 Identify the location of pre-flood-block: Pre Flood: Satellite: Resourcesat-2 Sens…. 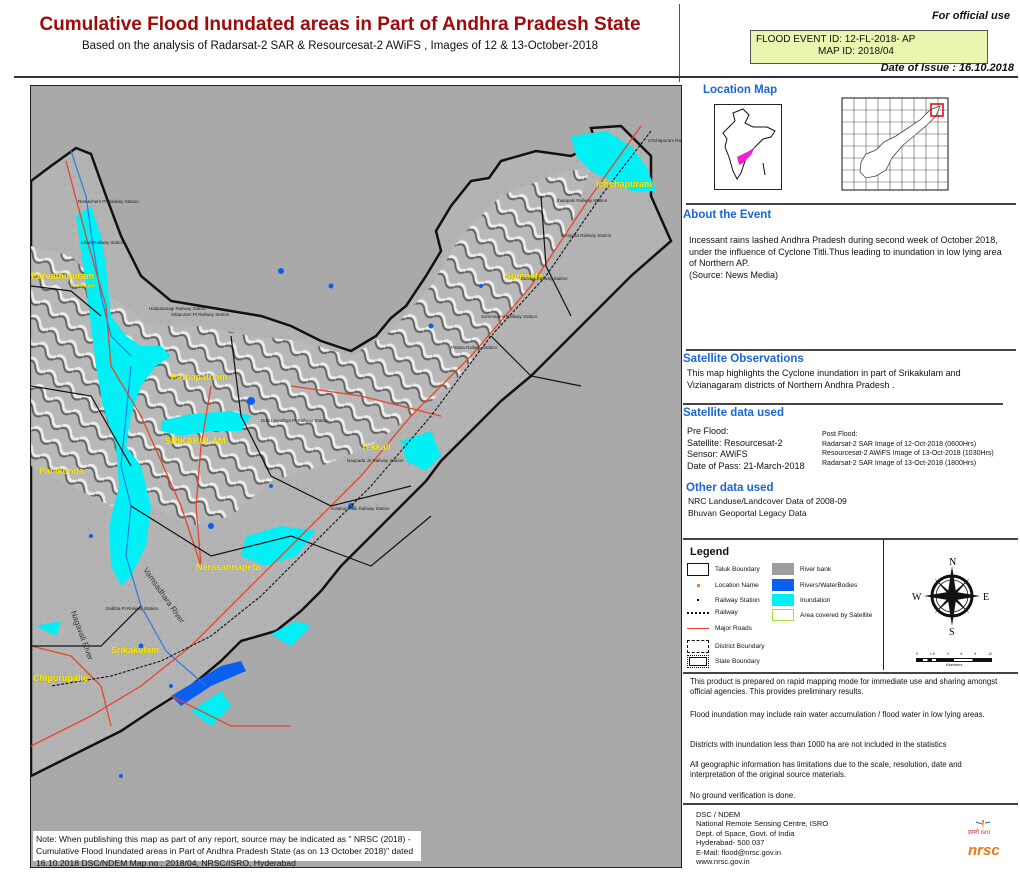
(746, 449).